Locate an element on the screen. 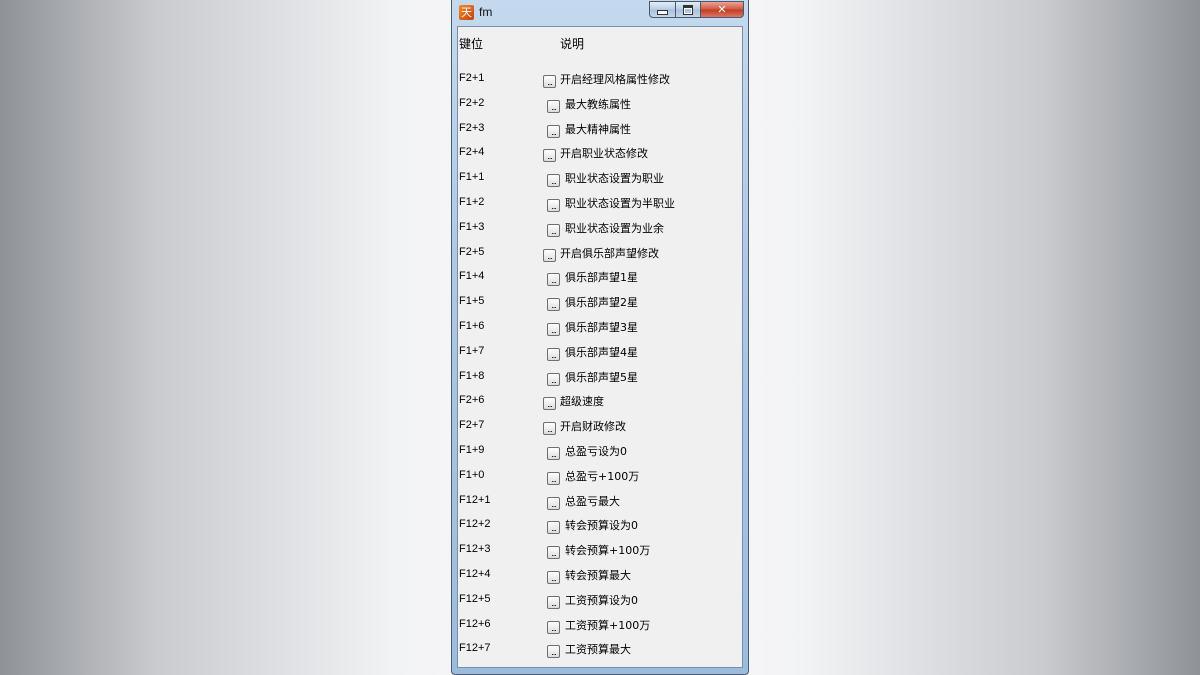 The width and height of the screenshot is (1200, 675). hotkey-key: F1+4 is located at coordinates (472, 276).